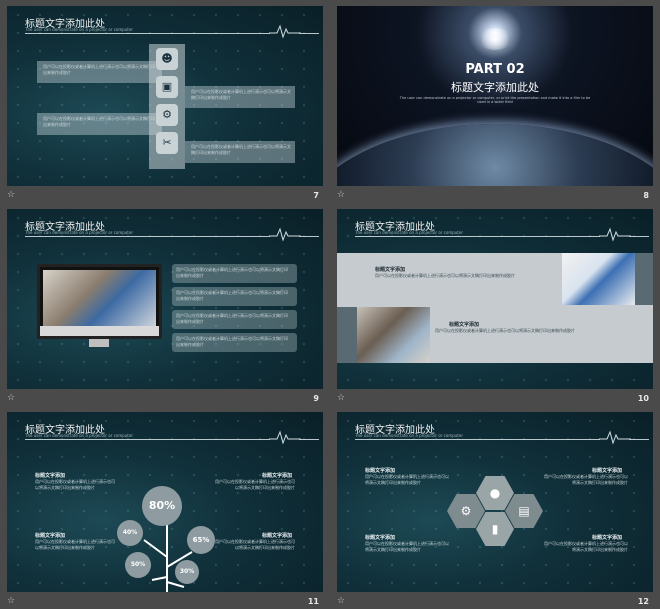 This screenshot has width=660, height=609. Describe the element at coordinates (495, 196) in the screenshot. I see `slide-footer: ☆ 8` at that location.